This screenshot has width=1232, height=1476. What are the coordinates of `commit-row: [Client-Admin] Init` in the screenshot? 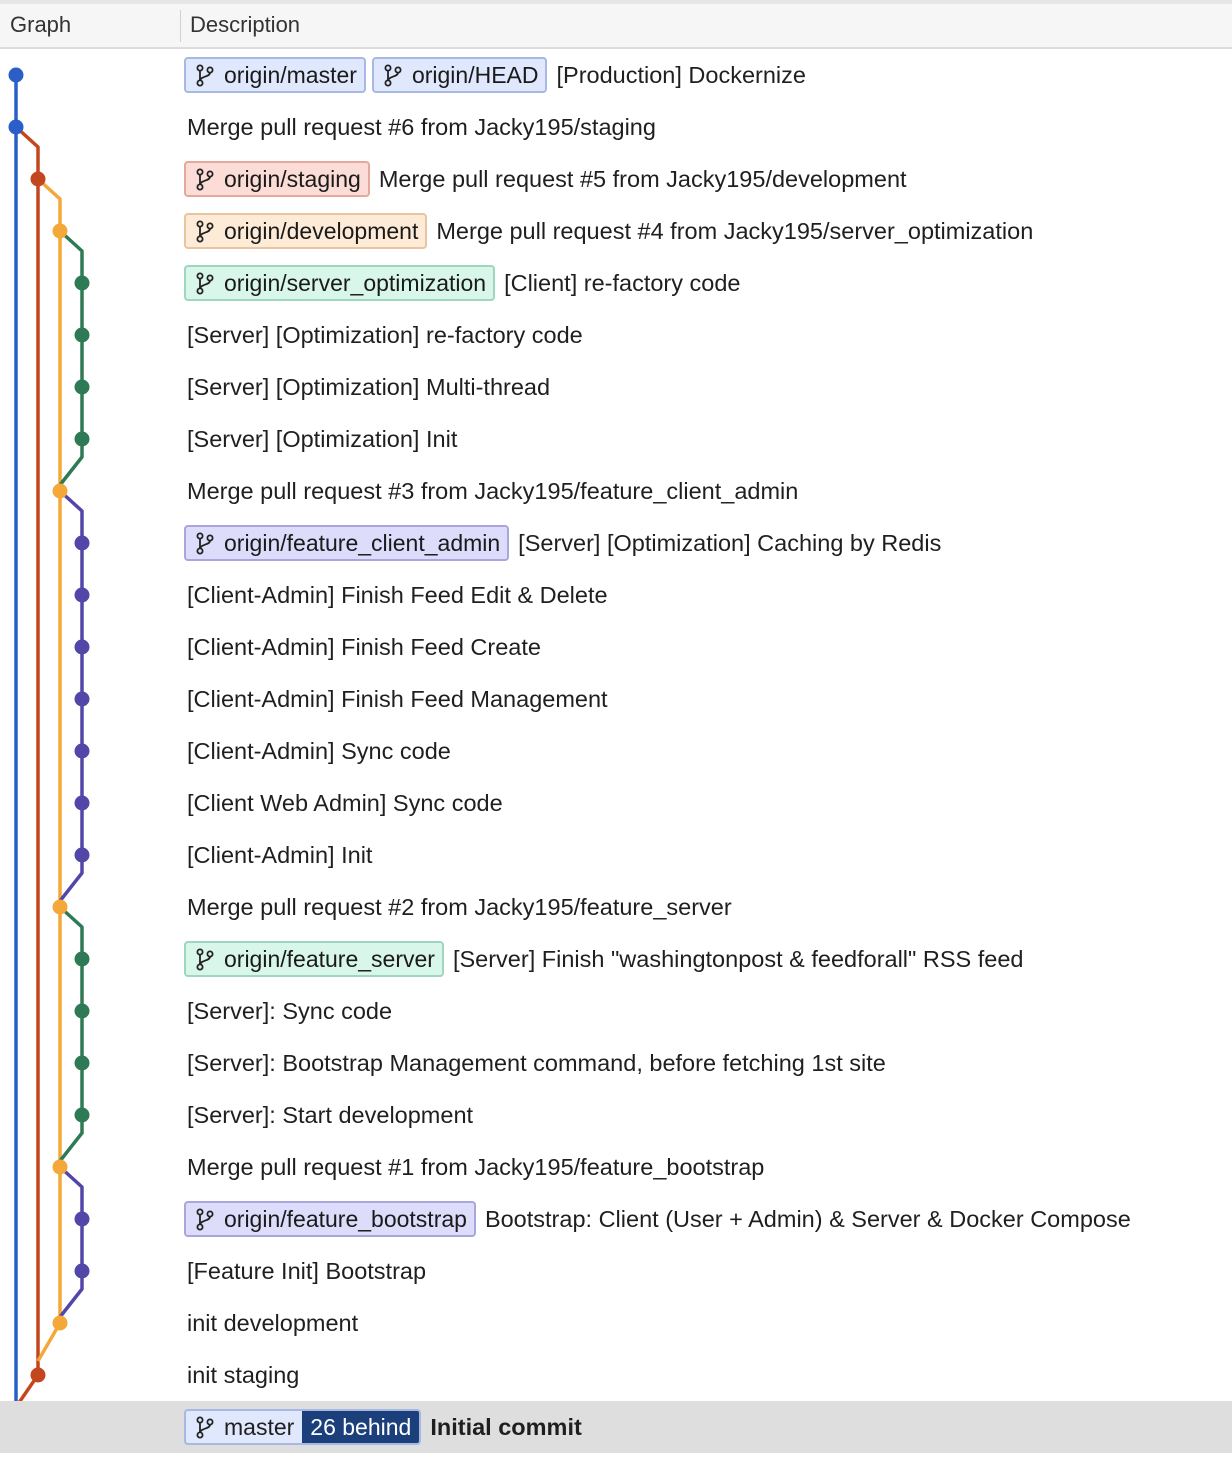 It's located at (616, 855).